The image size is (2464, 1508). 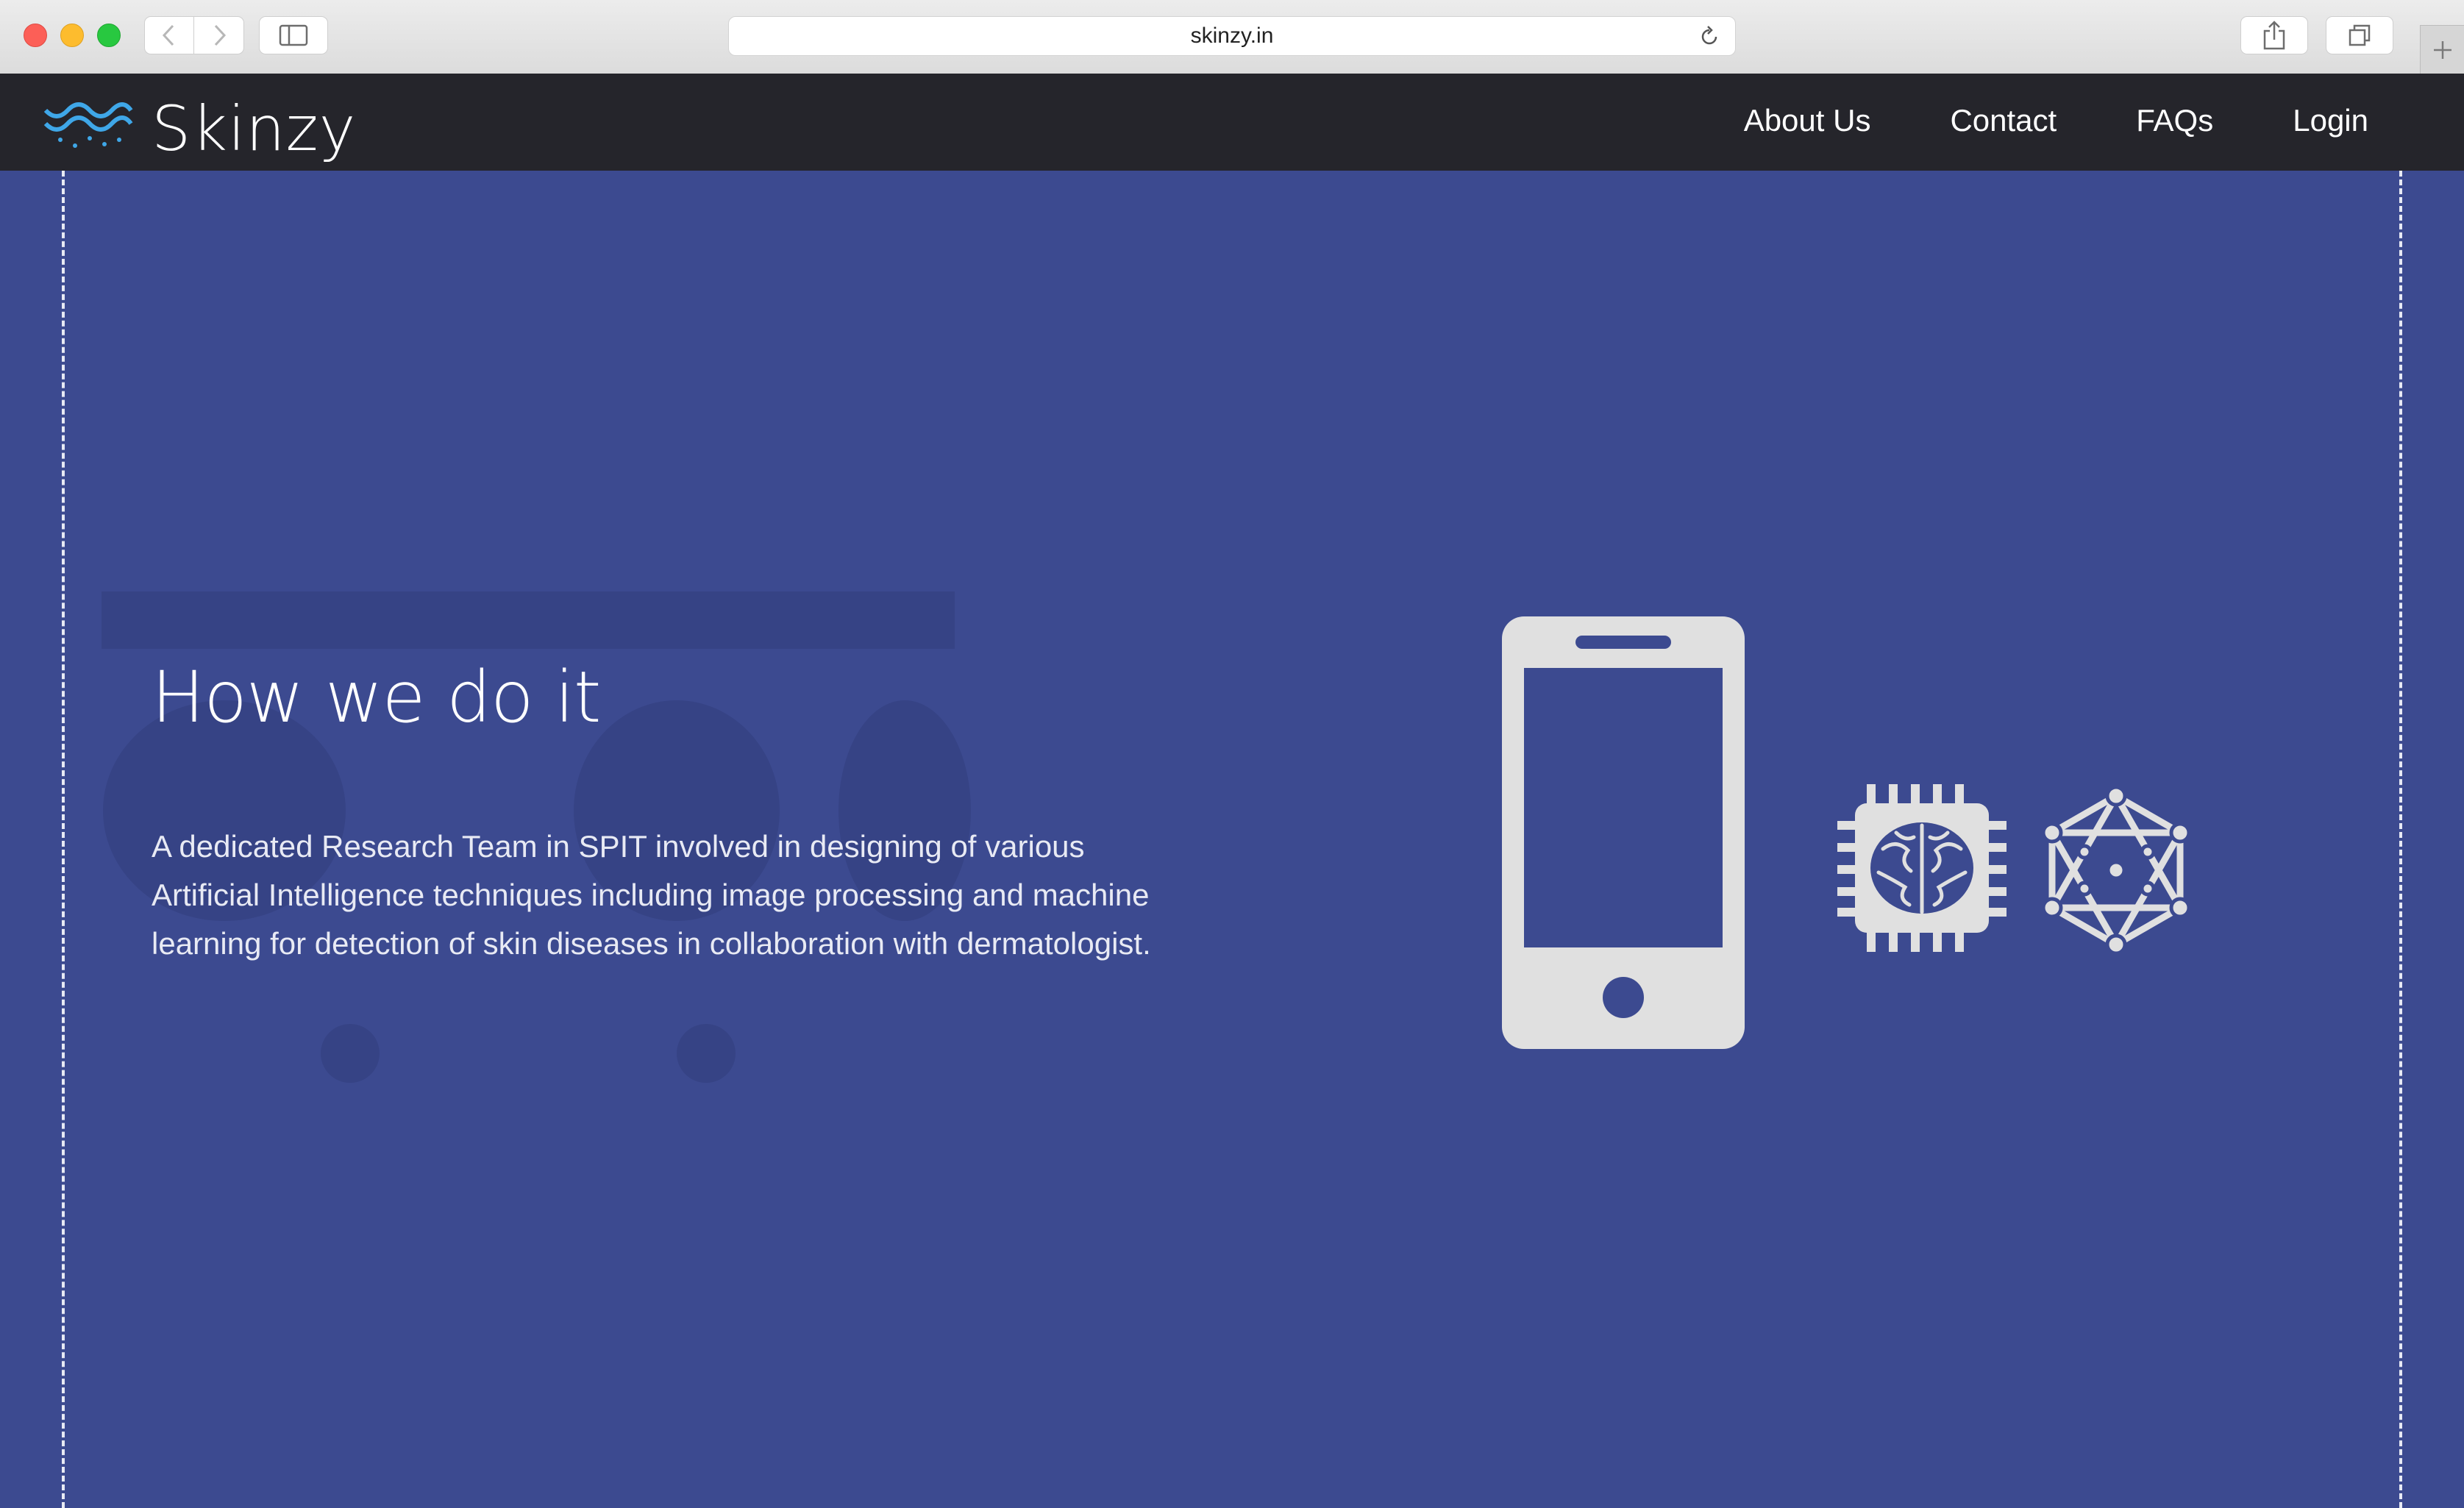 I want to click on back-button, so click(x=169, y=35).